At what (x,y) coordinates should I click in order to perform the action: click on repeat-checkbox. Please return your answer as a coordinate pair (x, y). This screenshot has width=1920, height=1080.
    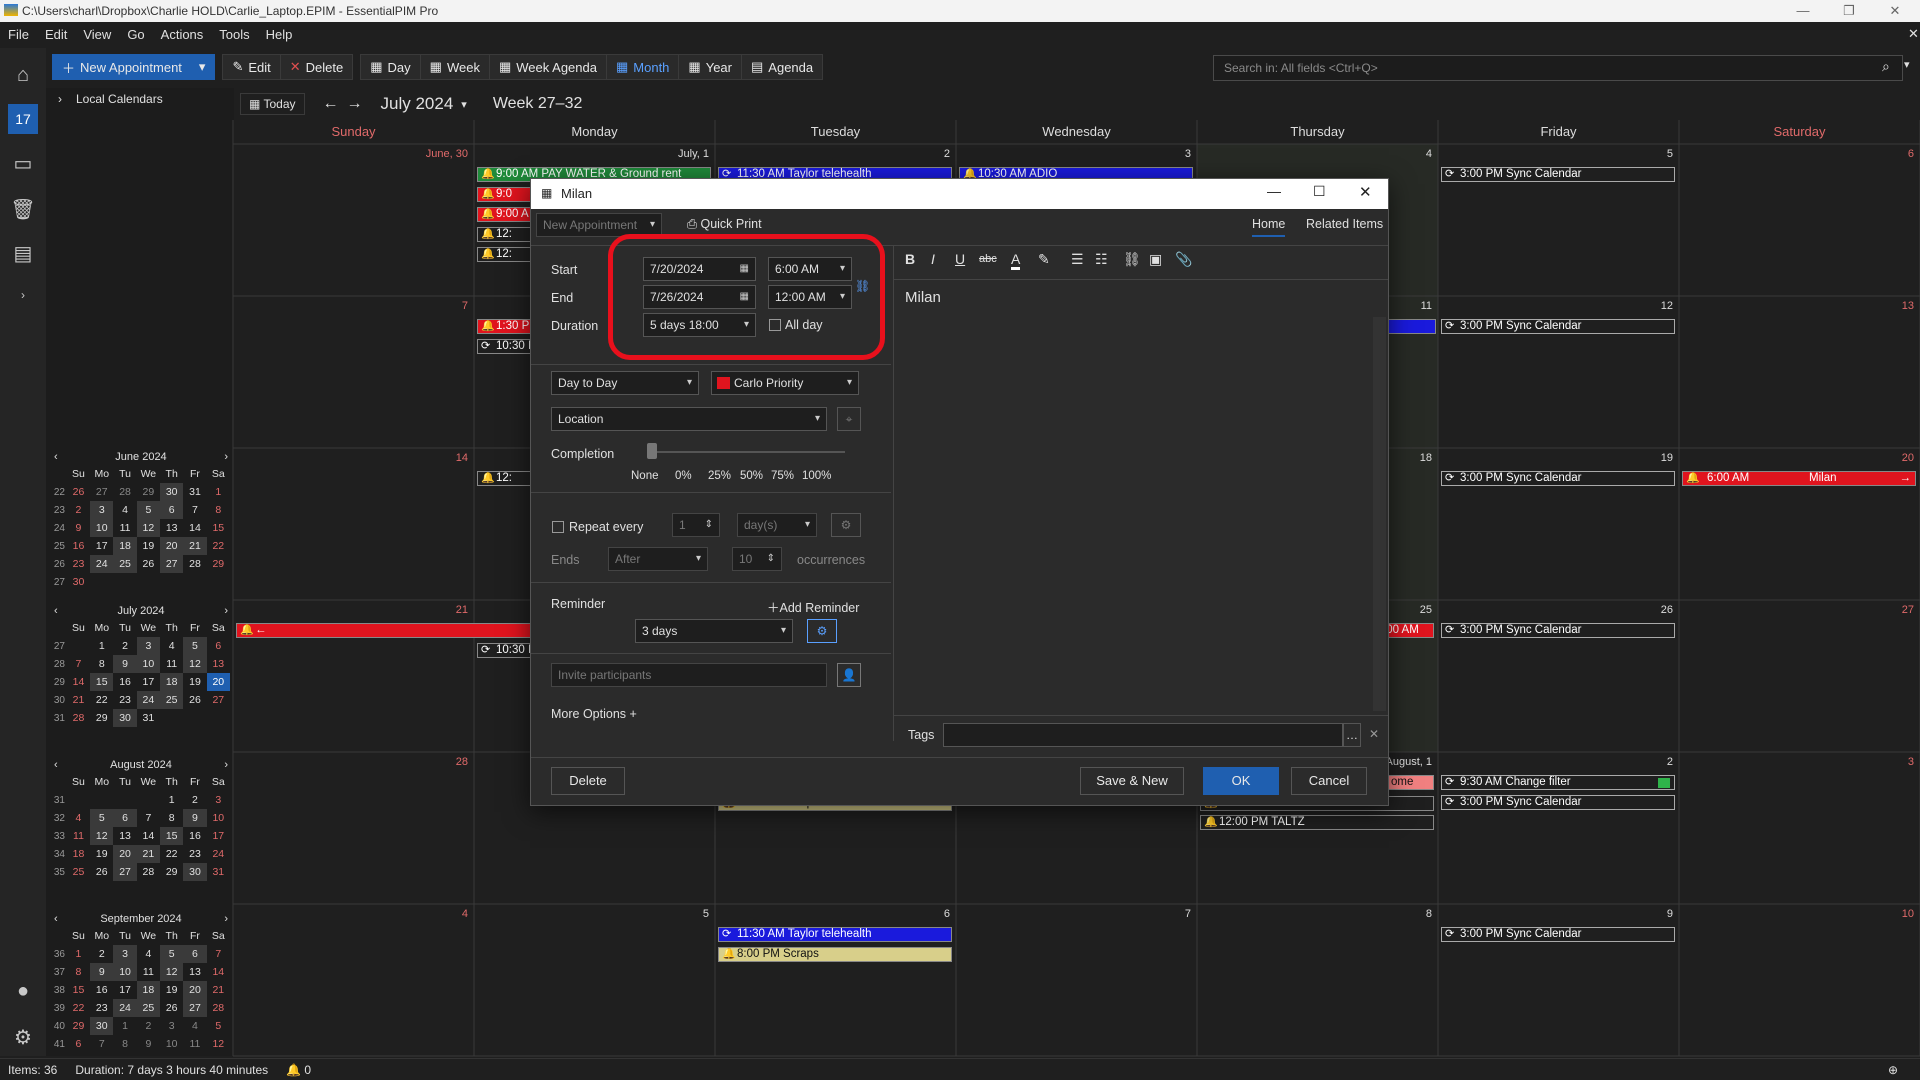
    Looking at the image, I should click on (558, 527).